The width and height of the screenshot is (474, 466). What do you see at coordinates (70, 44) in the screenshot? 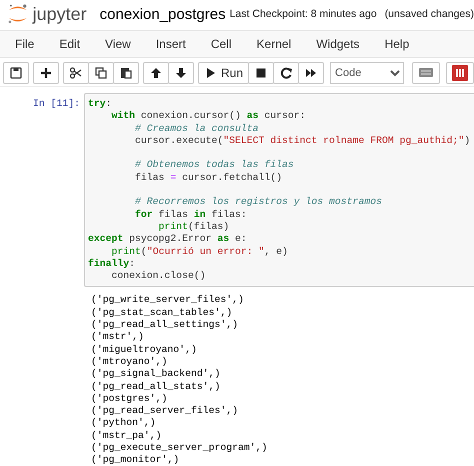
I see `menu-item: Edit` at bounding box center [70, 44].